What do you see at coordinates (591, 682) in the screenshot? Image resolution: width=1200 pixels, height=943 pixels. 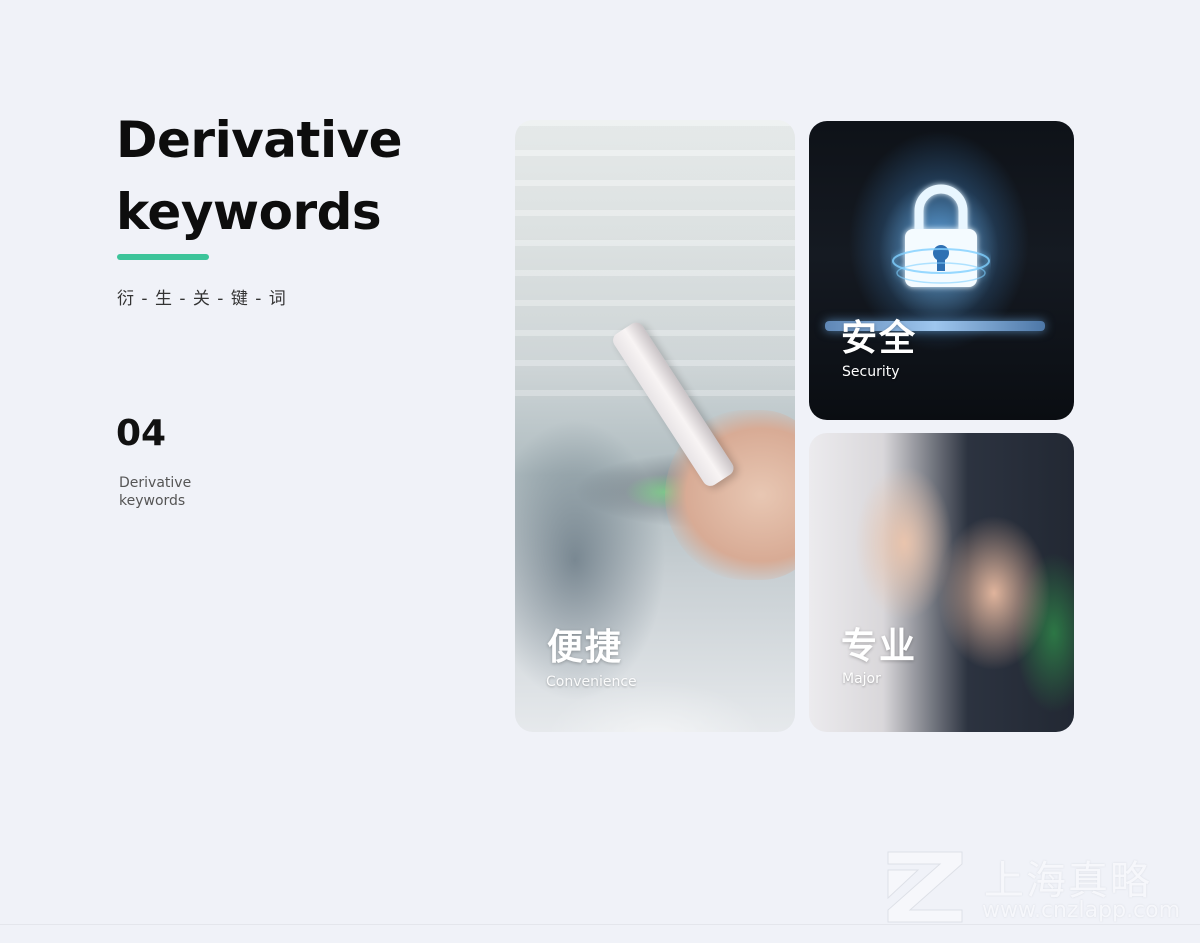 I see `card-convenience-subtitle: Convenience` at bounding box center [591, 682].